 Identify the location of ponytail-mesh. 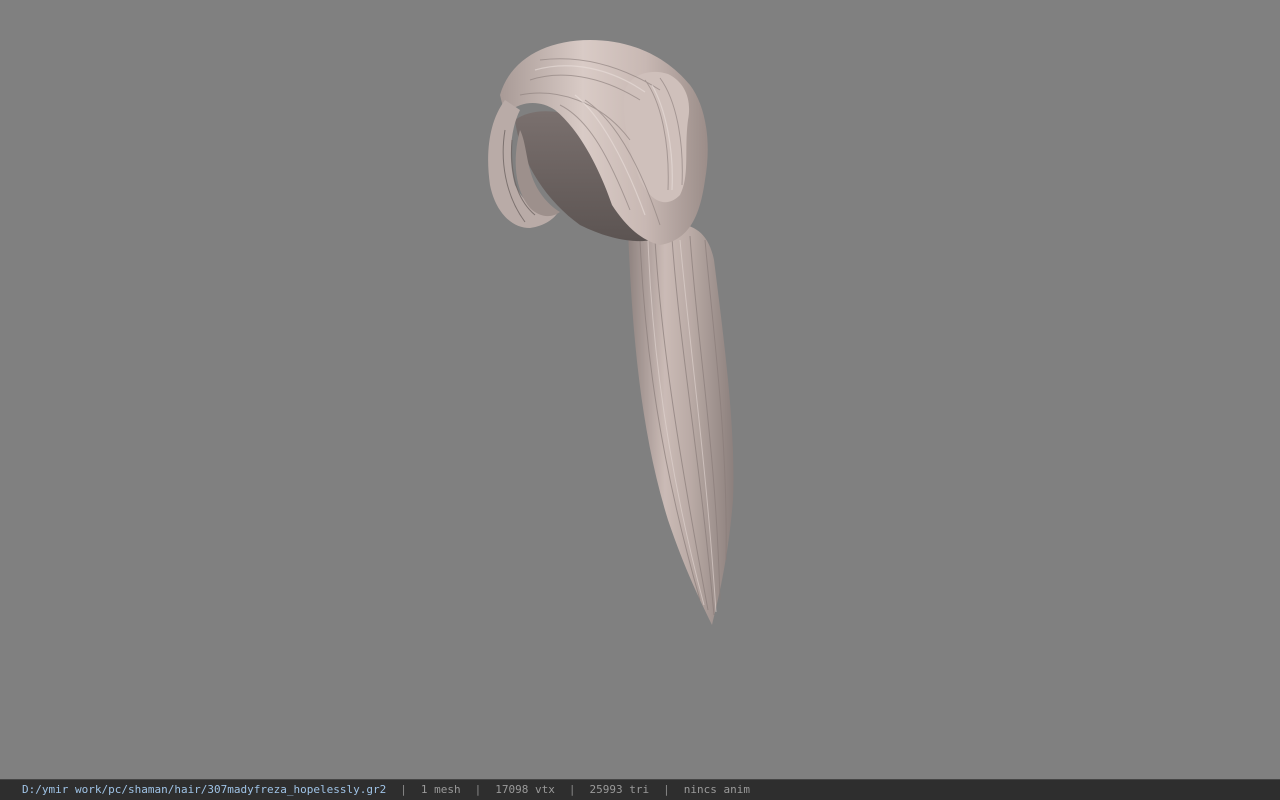
(681, 424).